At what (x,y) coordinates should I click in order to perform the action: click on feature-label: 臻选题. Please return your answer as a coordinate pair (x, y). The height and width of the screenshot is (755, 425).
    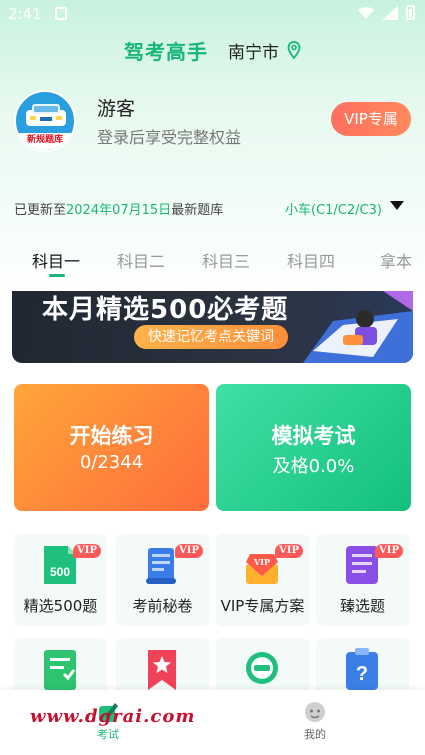
    Looking at the image, I should click on (362, 606).